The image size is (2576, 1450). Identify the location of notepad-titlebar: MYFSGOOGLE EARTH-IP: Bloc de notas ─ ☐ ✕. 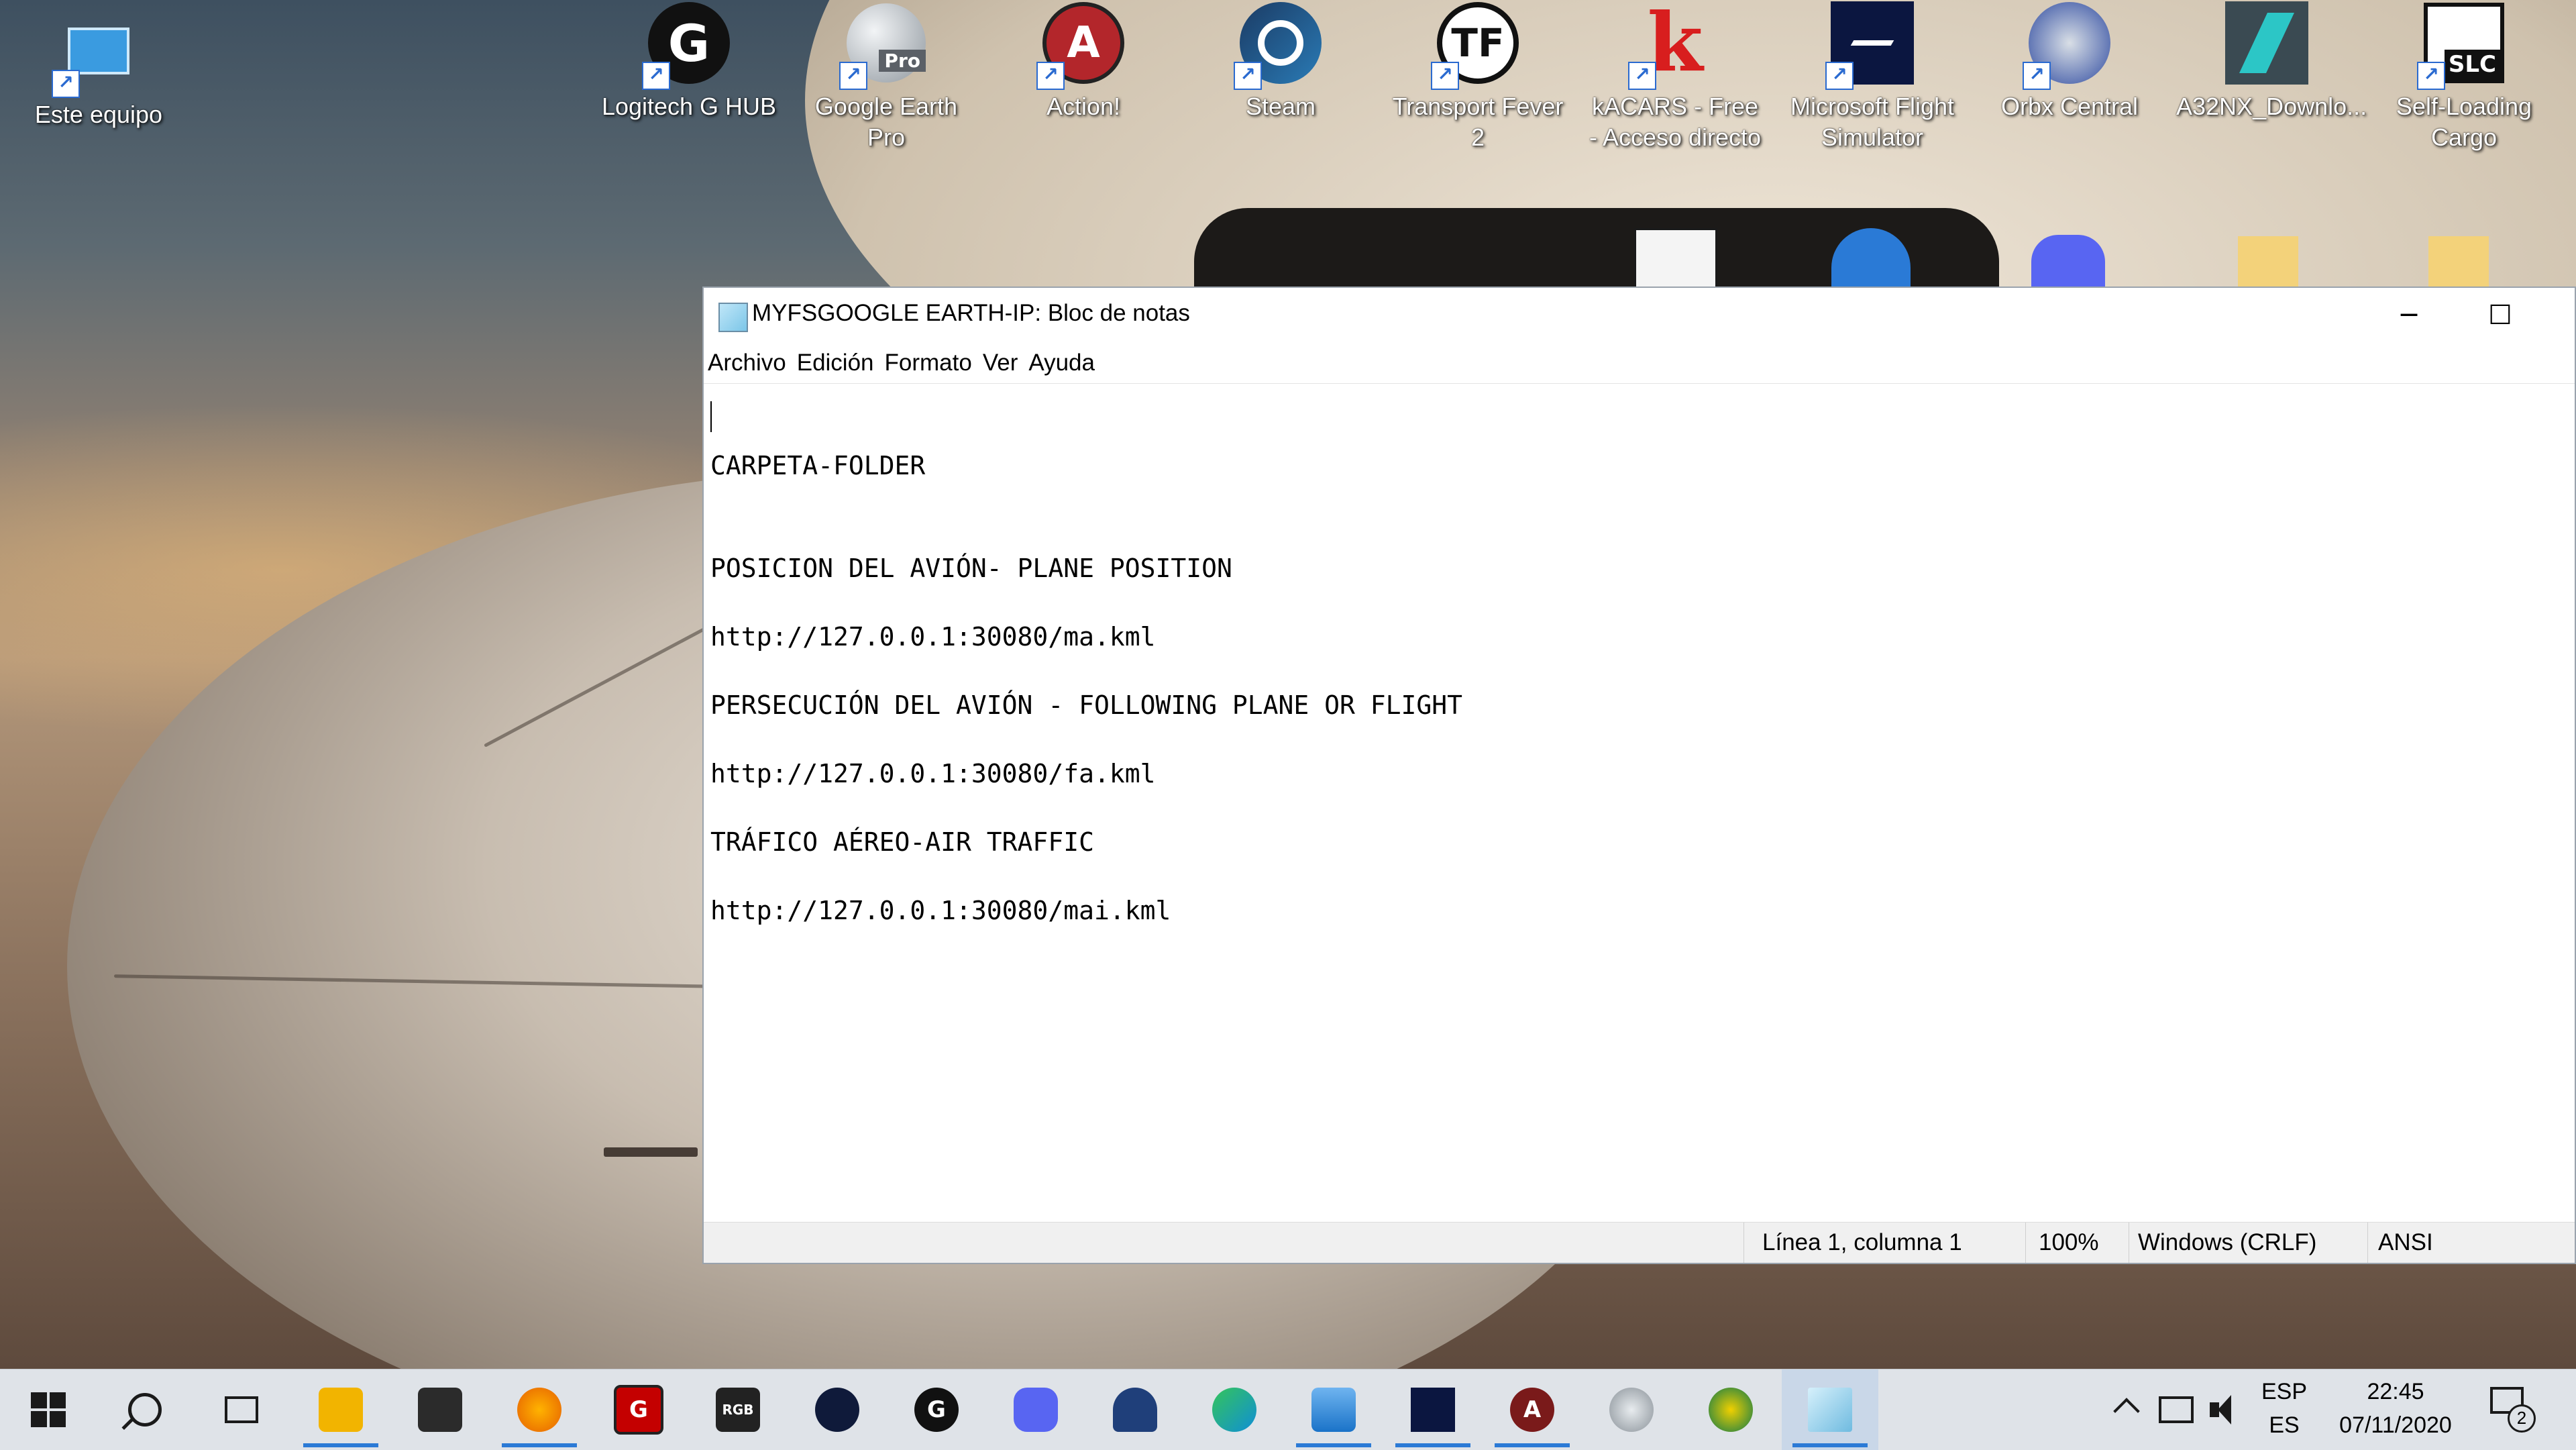
(1639, 315).